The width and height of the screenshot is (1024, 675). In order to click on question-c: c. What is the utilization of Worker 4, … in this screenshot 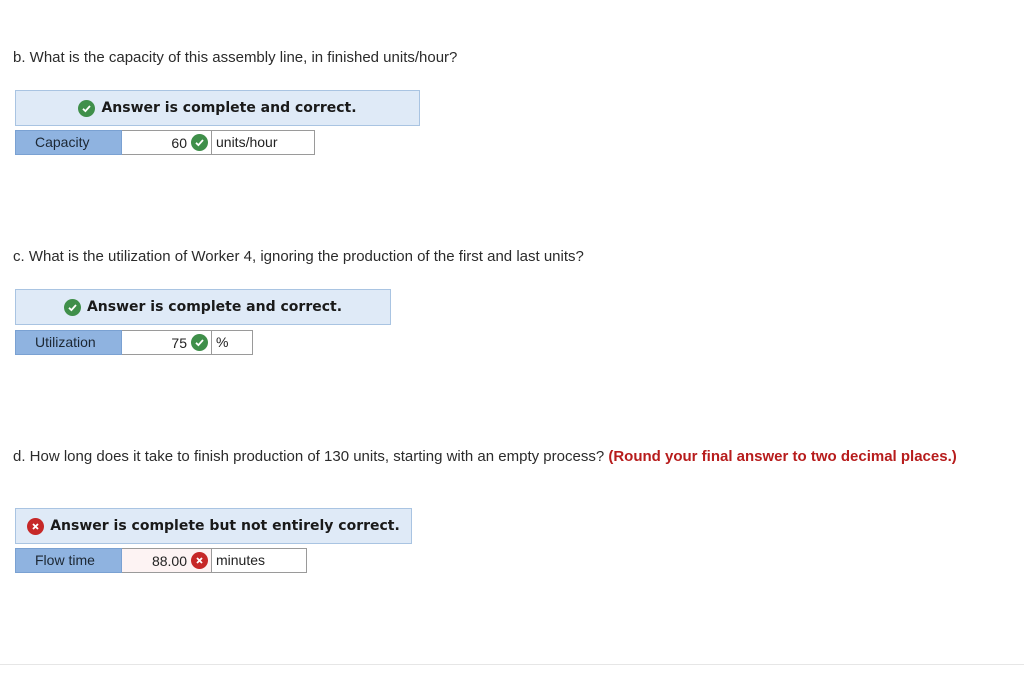, I will do `click(298, 256)`.